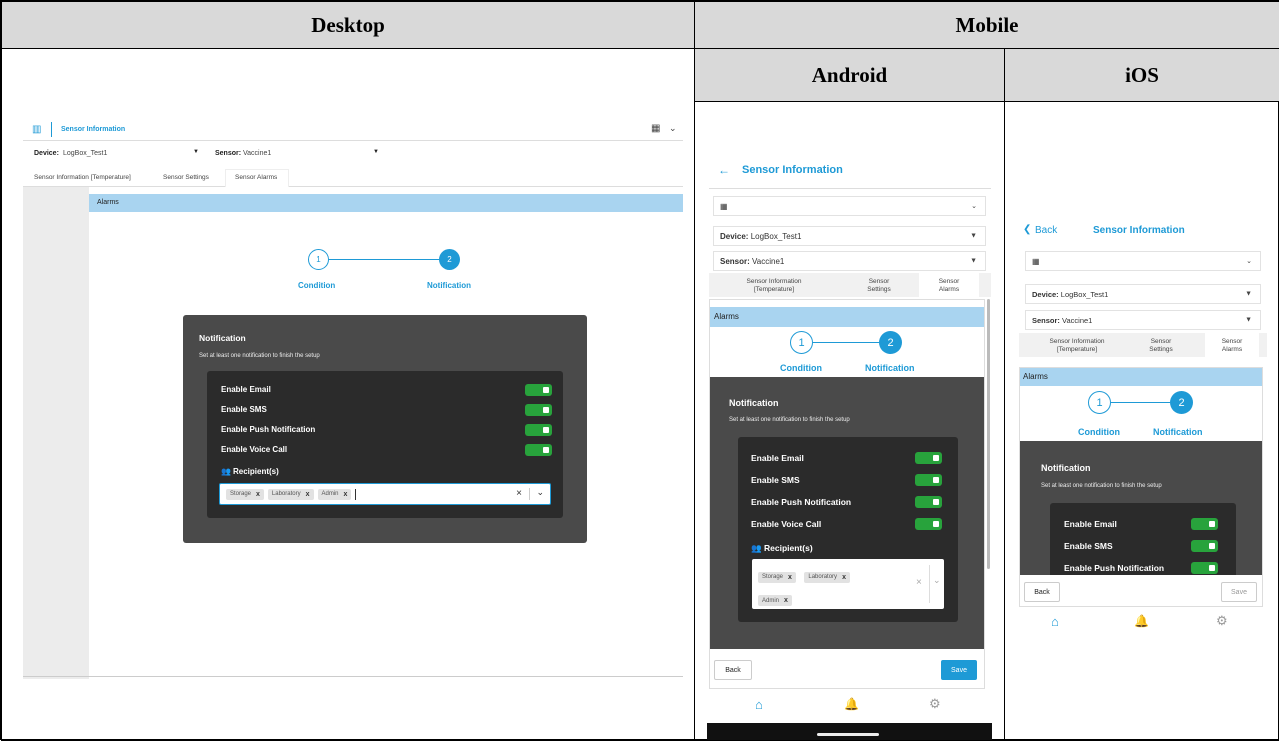 The image size is (1279, 741). I want to click on enable-sms-label: Enable SMS, so click(1088, 546).